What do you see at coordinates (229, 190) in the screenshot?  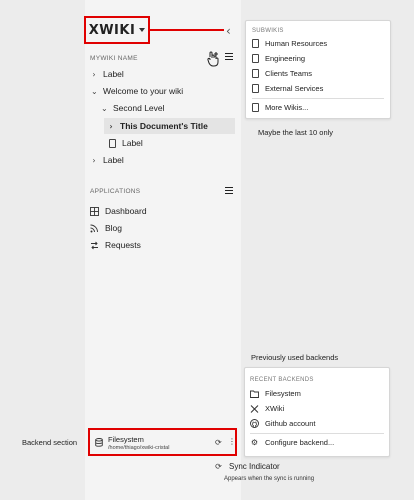 I see `apps-menu-icon` at bounding box center [229, 190].